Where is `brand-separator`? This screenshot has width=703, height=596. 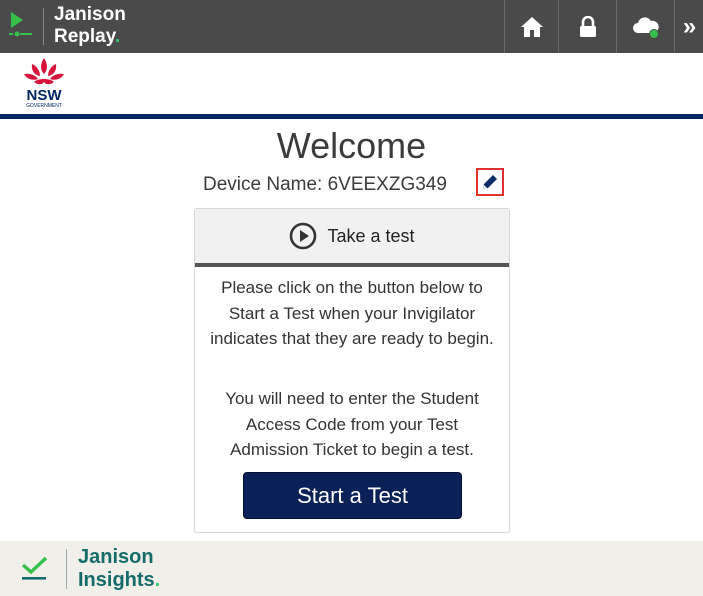 brand-separator is located at coordinates (43, 26).